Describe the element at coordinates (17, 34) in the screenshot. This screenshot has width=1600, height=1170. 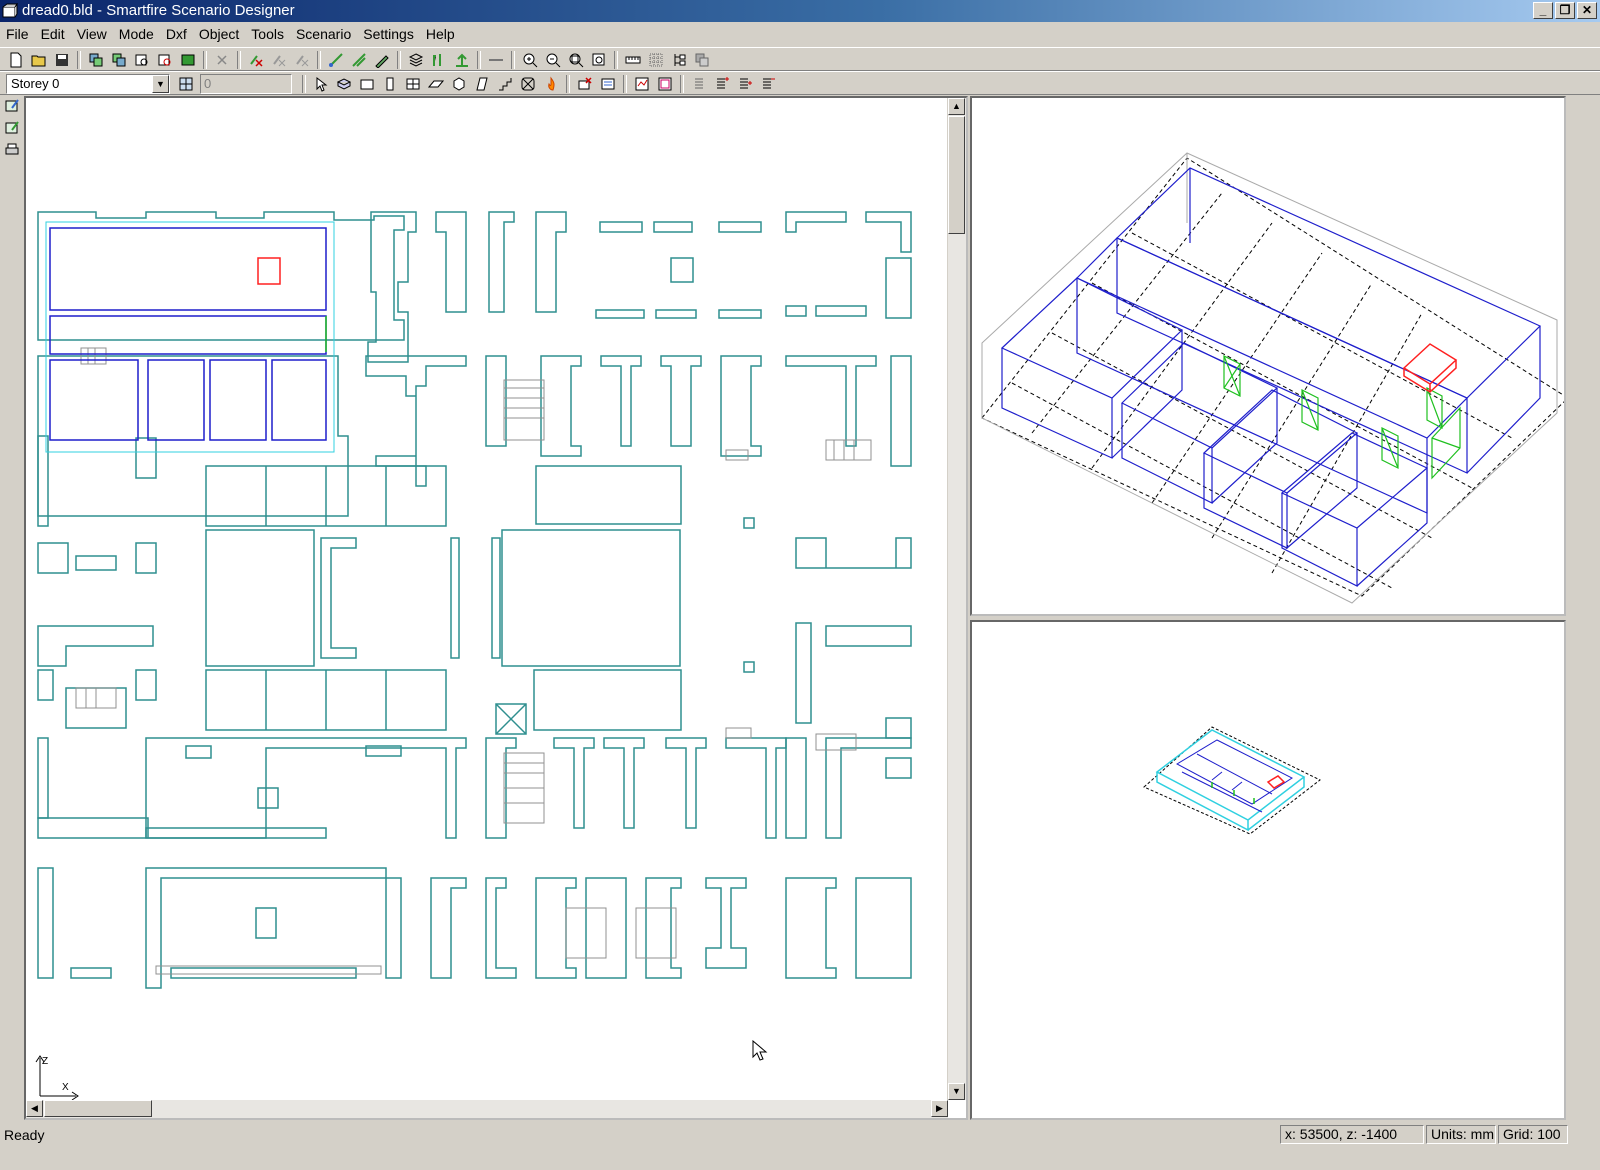
I see `menu-file: File` at that location.